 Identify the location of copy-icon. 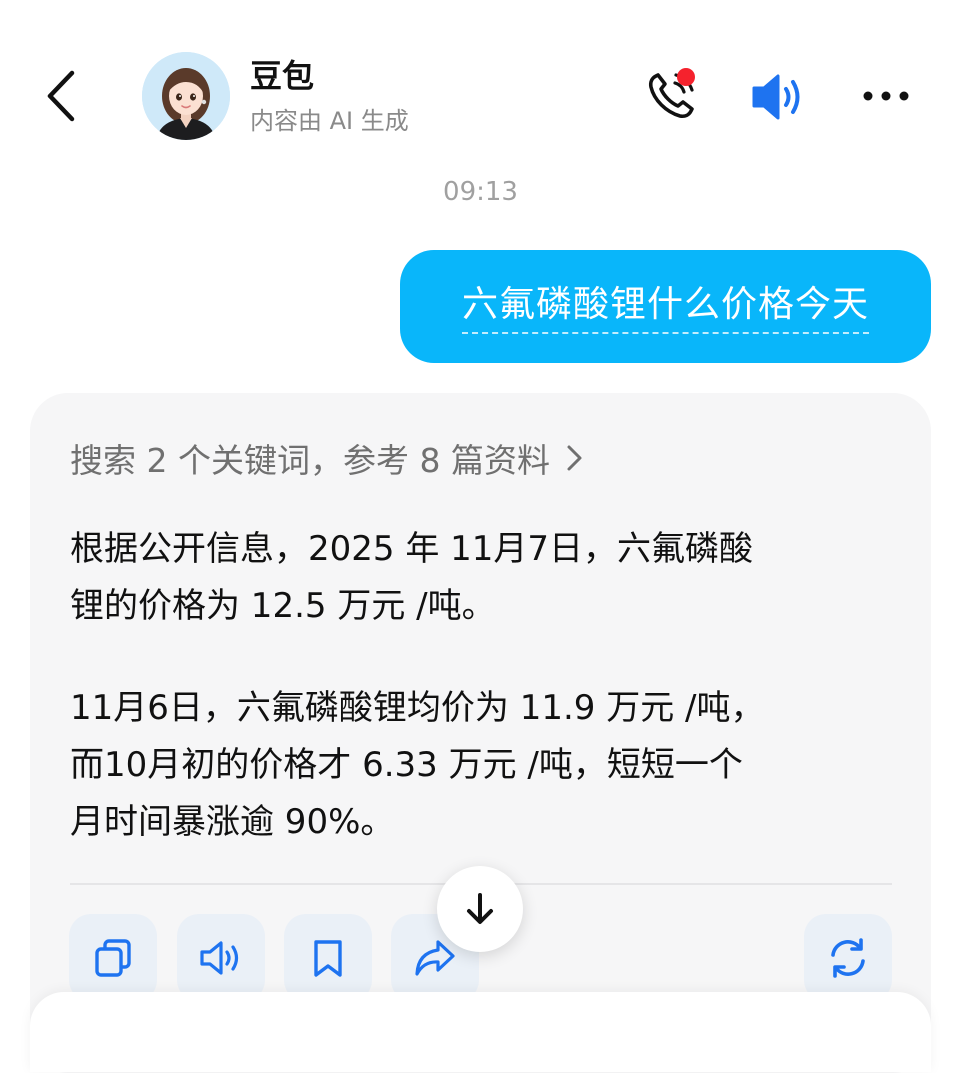
(113, 958).